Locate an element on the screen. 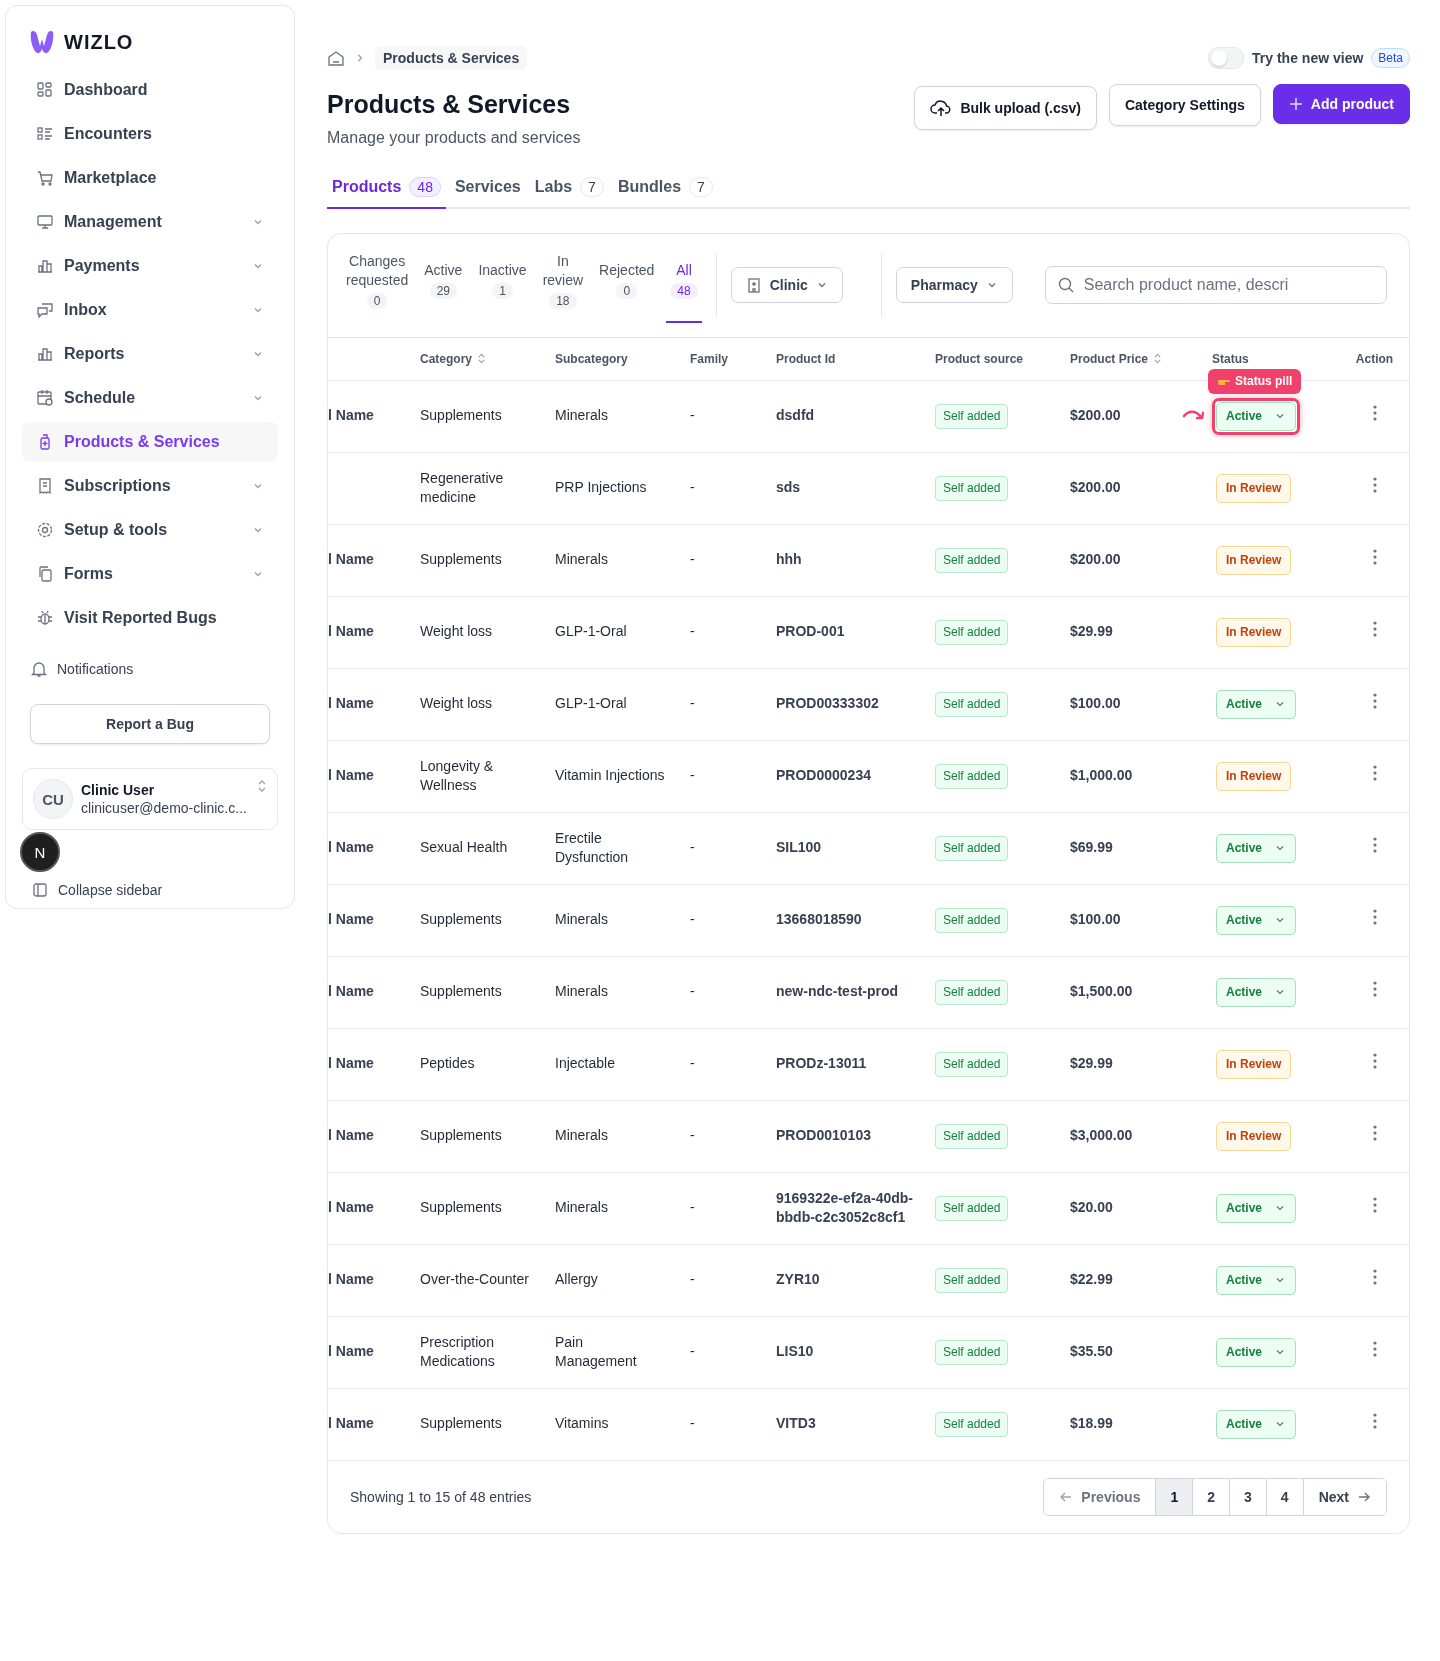 This screenshot has width=1440, height=1661. table-cell: ZYR10 is located at coordinates (798, 1279).